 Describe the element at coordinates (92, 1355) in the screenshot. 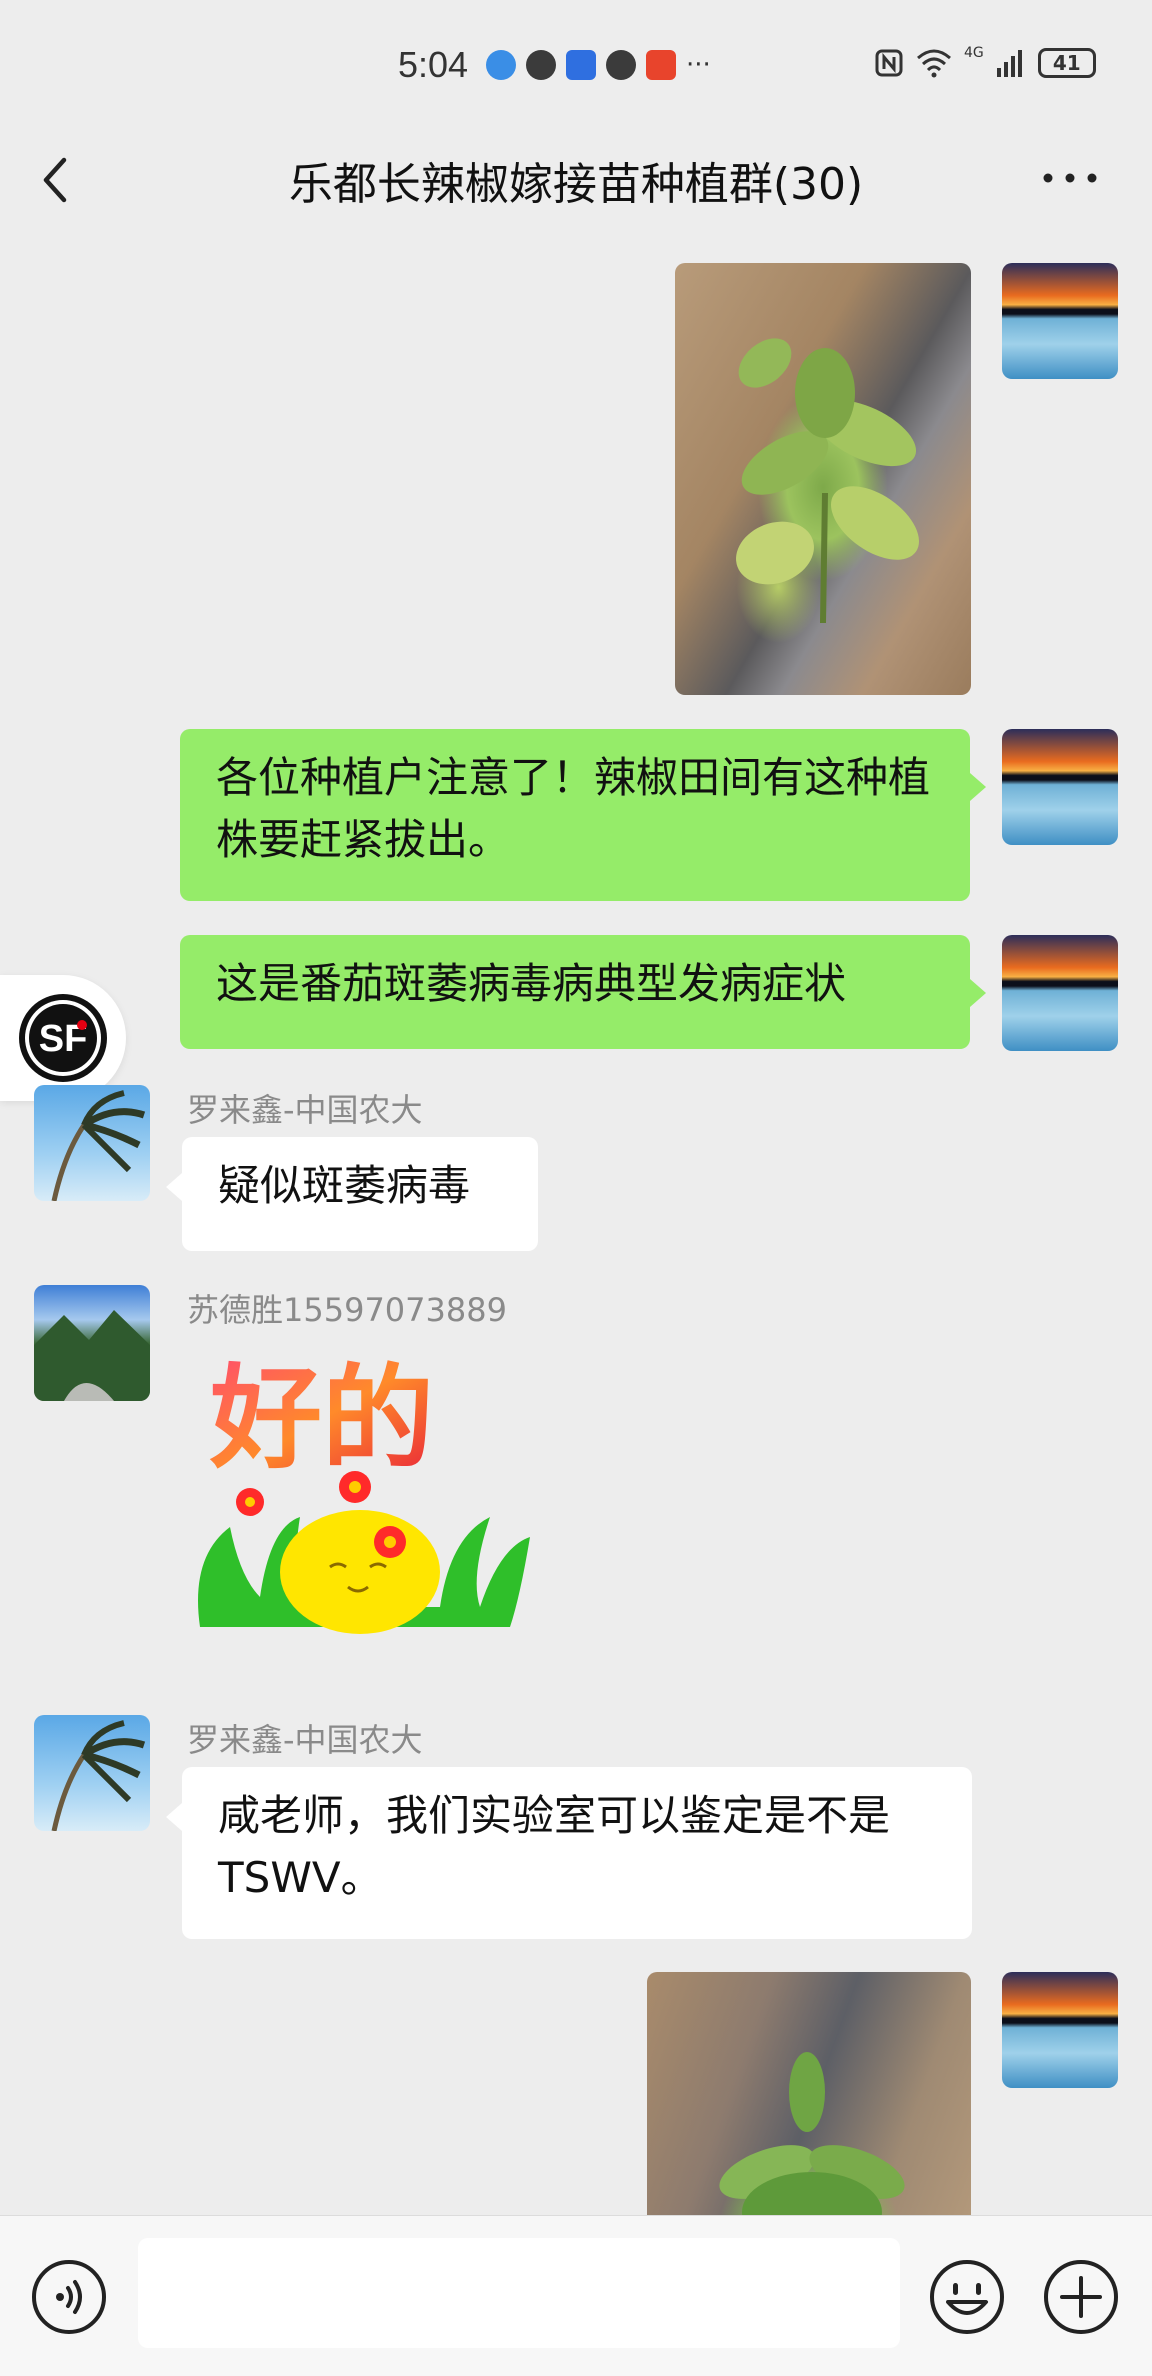

I see `mountain-landscape-illustration` at that location.